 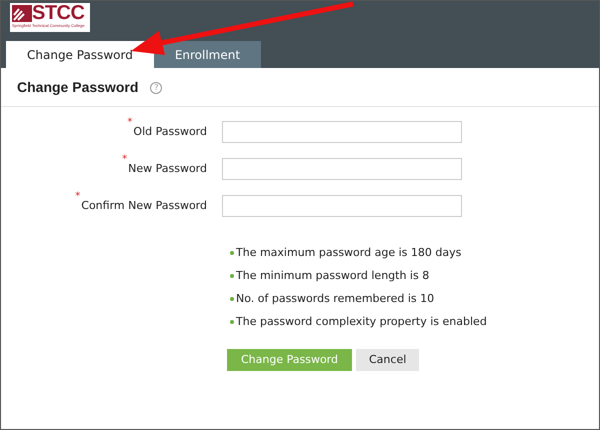 I want to click on field-label: Old Password, so click(x=170, y=132).